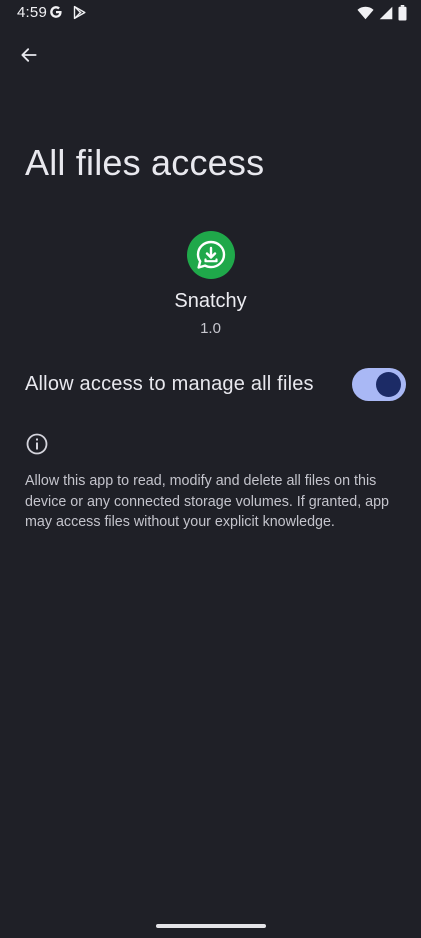 This screenshot has width=421, height=938. I want to click on allow-all-files-toggle, so click(379, 384).